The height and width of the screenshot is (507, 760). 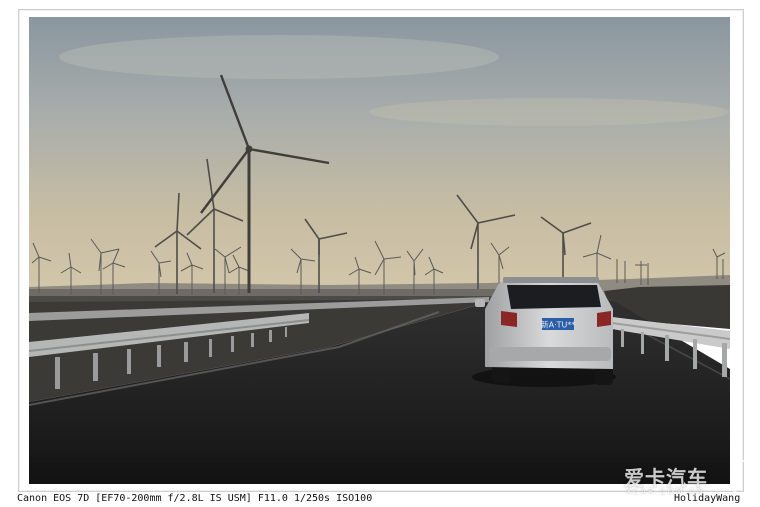 I want to click on suv: 新A·TU**, so click(x=544, y=332).